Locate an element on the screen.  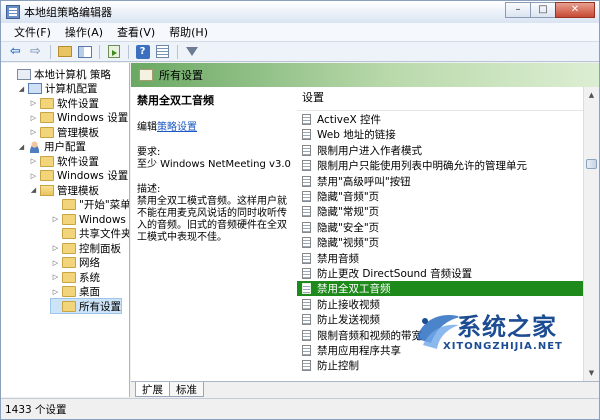
scroll-thumb is located at coordinates (591, 164).